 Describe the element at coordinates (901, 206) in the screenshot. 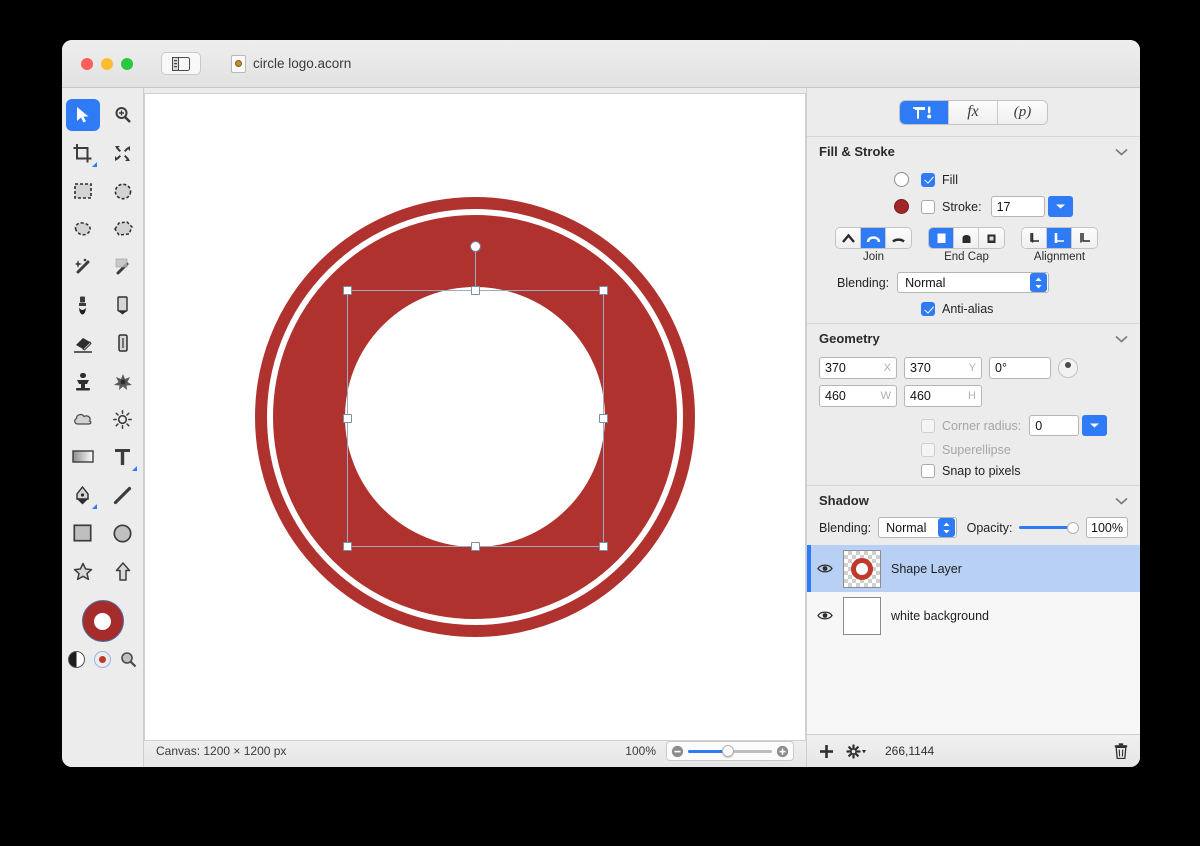

I see `stroke-color-swatch` at that location.